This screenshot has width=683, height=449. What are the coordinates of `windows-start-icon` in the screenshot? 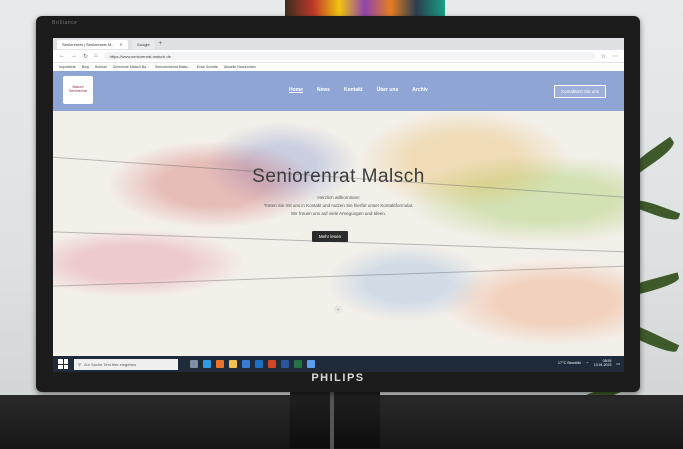 It's located at (63, 364).